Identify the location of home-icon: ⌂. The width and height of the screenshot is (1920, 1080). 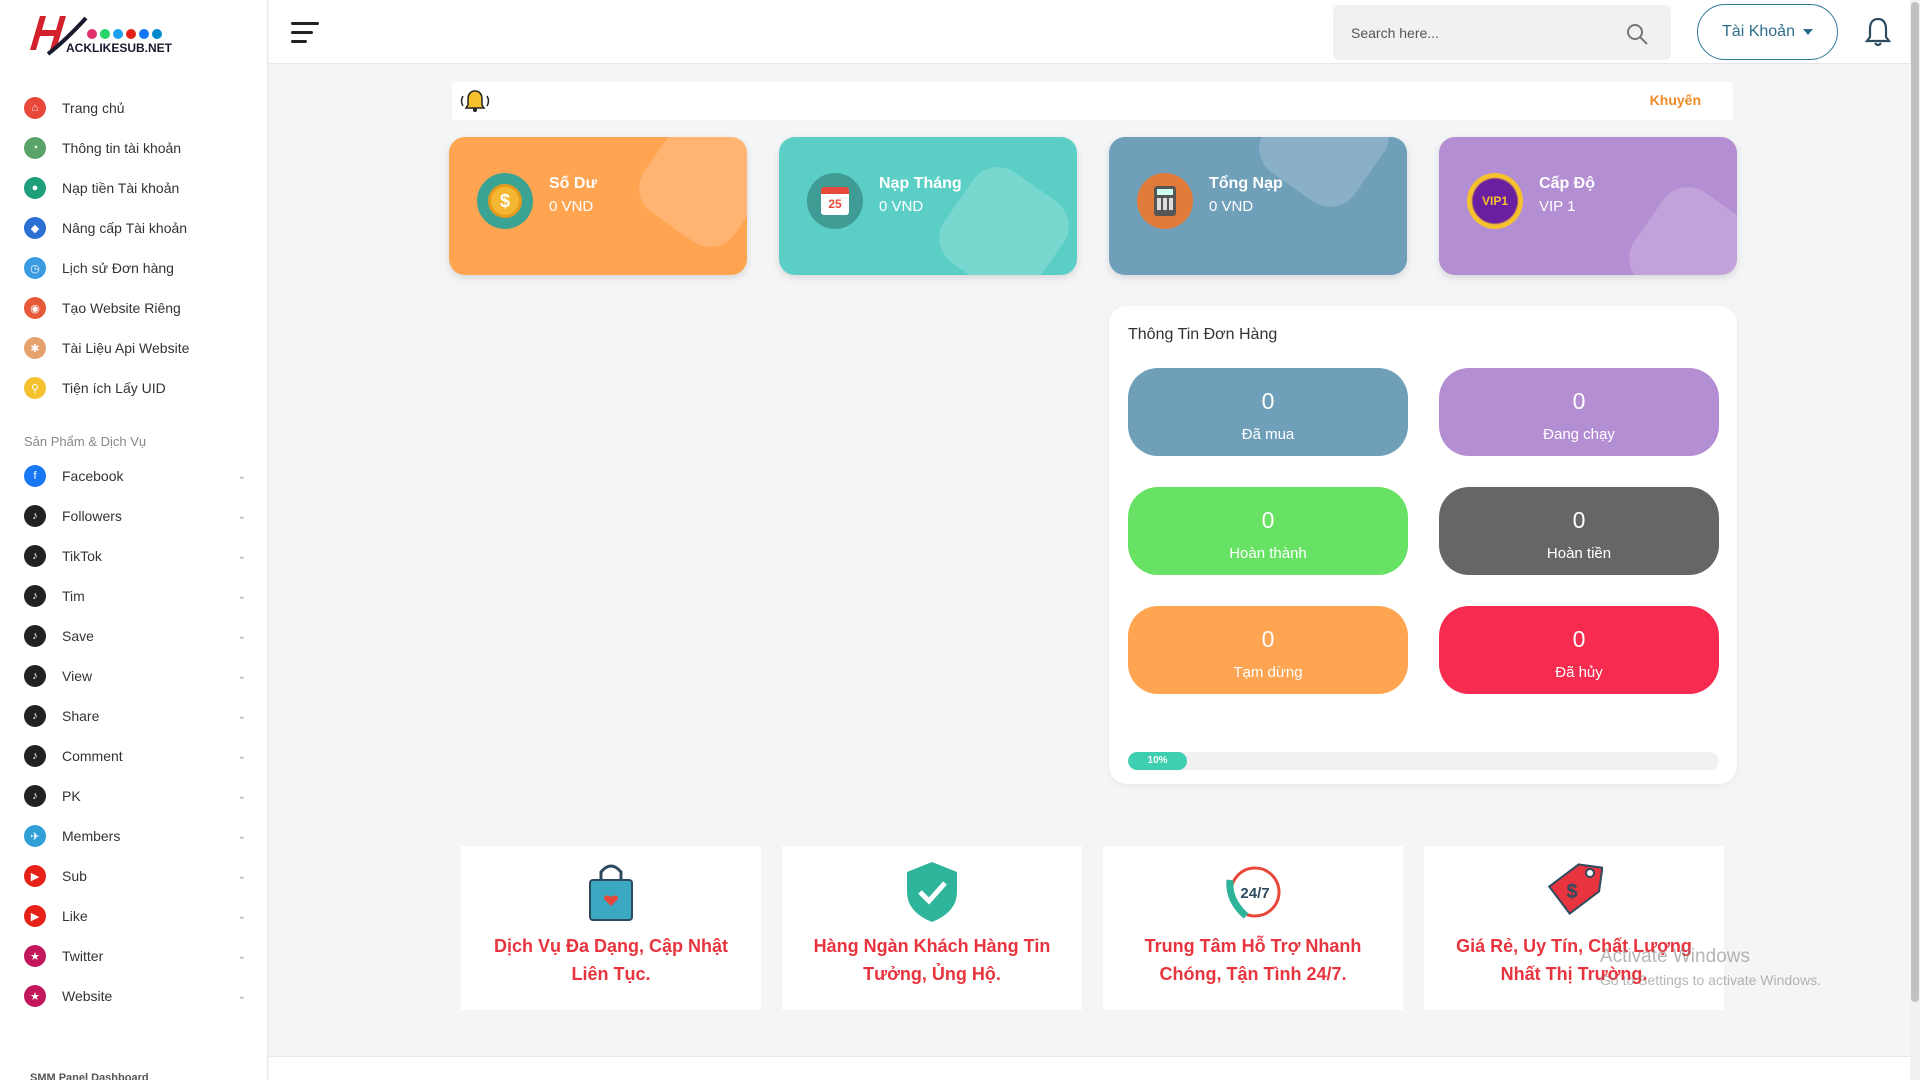
(35, 108).